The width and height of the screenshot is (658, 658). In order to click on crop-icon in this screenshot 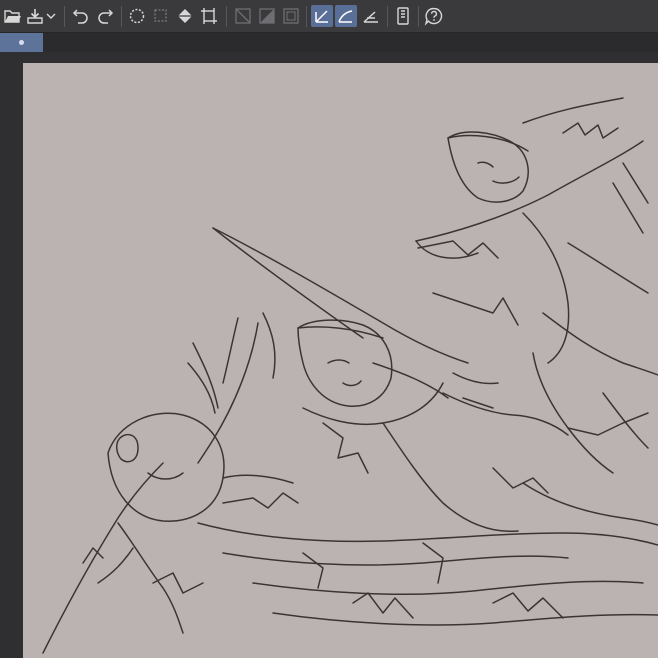, I will do `click(209, 16)`.